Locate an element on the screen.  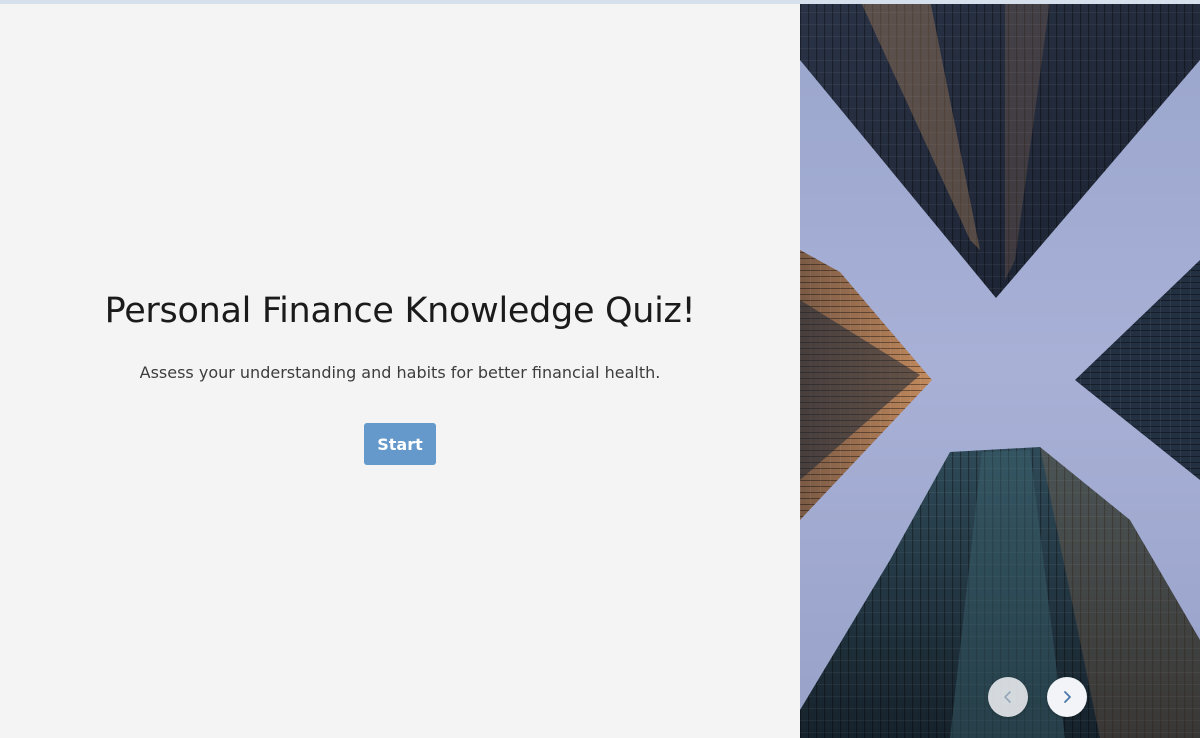
start-button: Start is located at coordinates (400, 444).